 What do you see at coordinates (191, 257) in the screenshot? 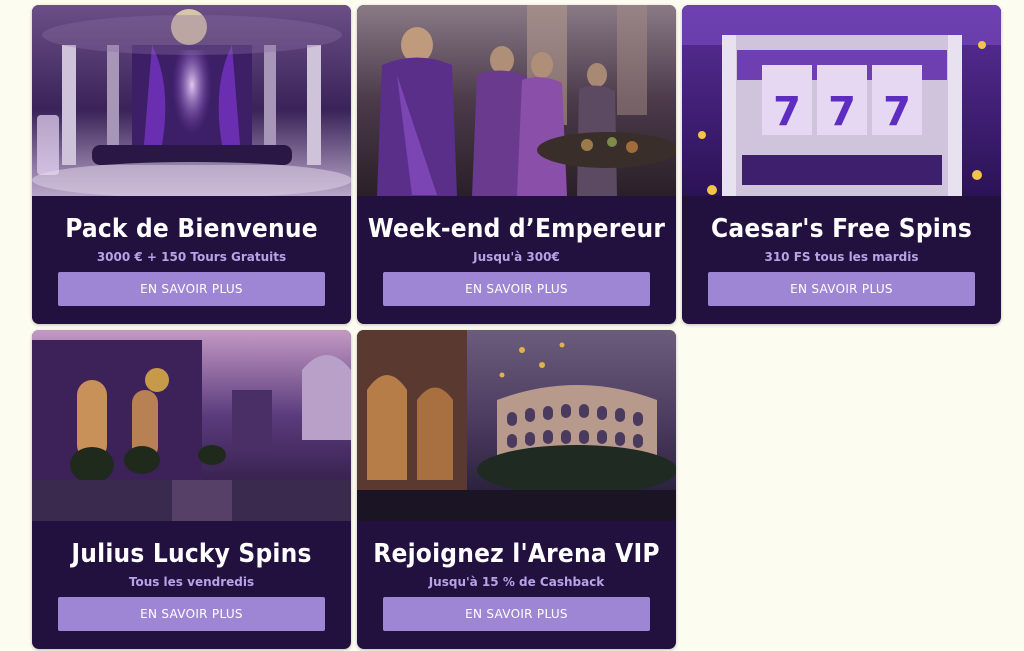
I see `promo-subtitle: 3000 € + 150 Tours Gratuits` at bounding box center [191, 257].